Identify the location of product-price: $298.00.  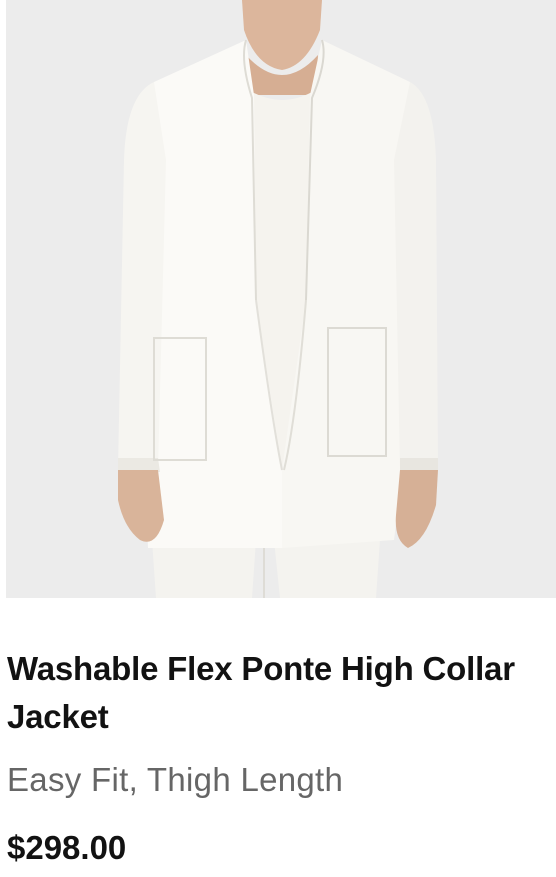
(67, 847).